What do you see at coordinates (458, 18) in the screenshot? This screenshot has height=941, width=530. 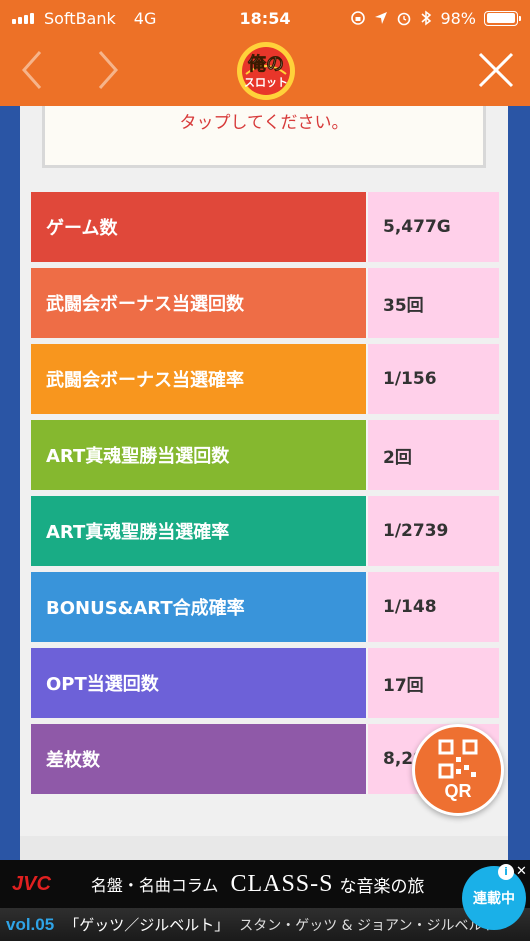 I see `battery-percent: 98%` at bounding box center [458, 18].